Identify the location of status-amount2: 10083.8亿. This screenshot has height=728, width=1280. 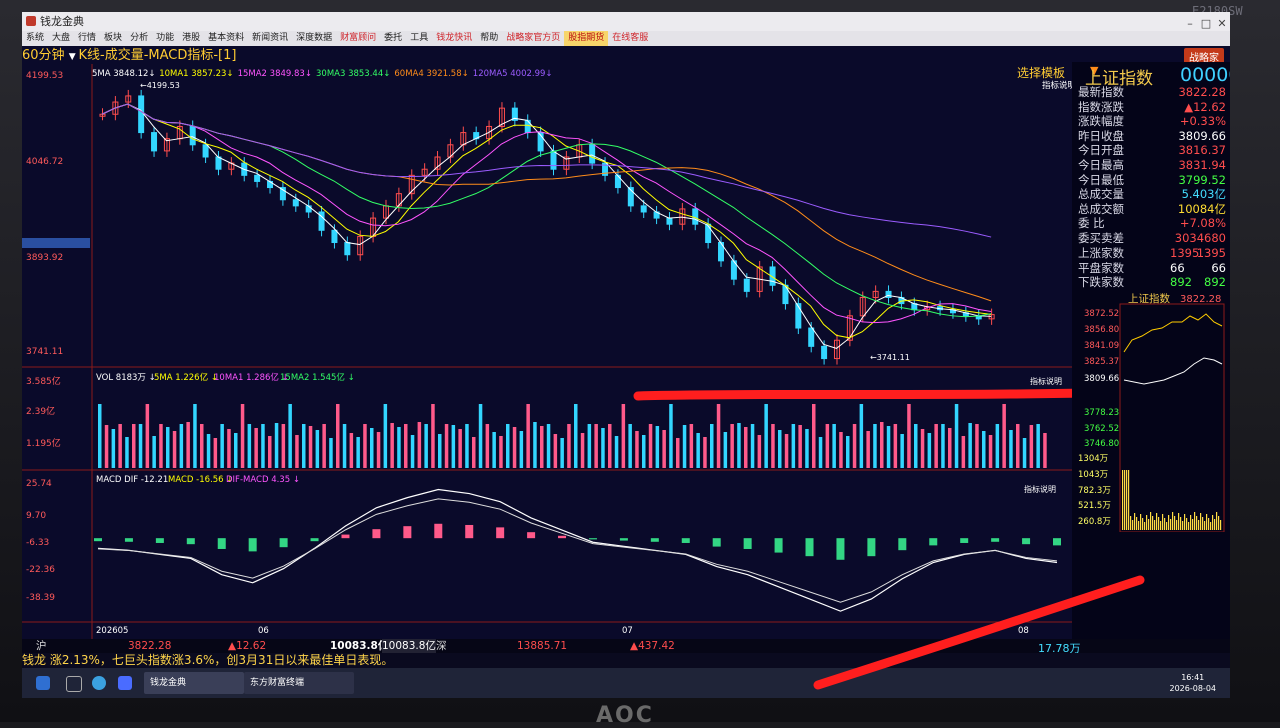
(409, 646).